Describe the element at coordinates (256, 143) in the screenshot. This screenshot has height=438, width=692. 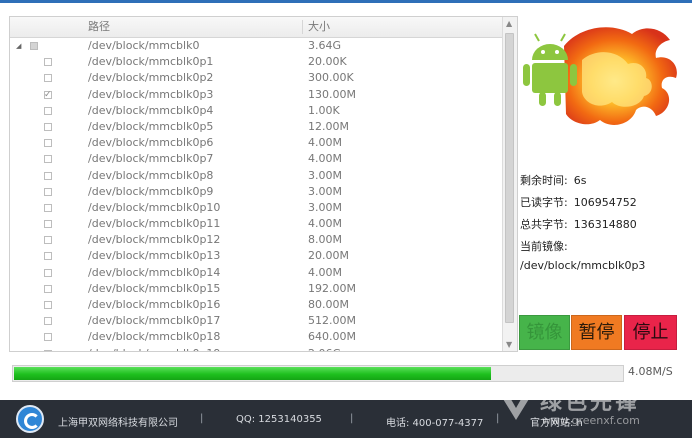
I see `table-row: /dev/block/mmcblk0p6 4.00M` at that location.